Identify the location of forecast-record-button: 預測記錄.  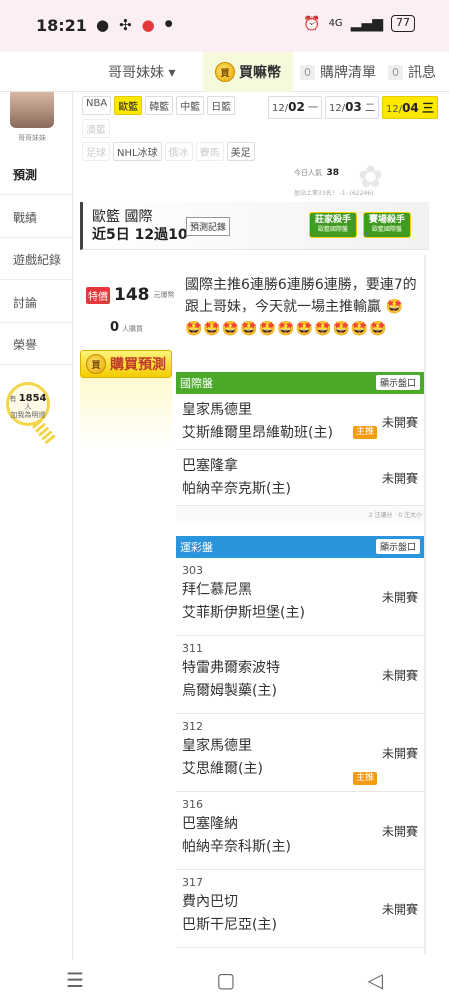
(208, 226).